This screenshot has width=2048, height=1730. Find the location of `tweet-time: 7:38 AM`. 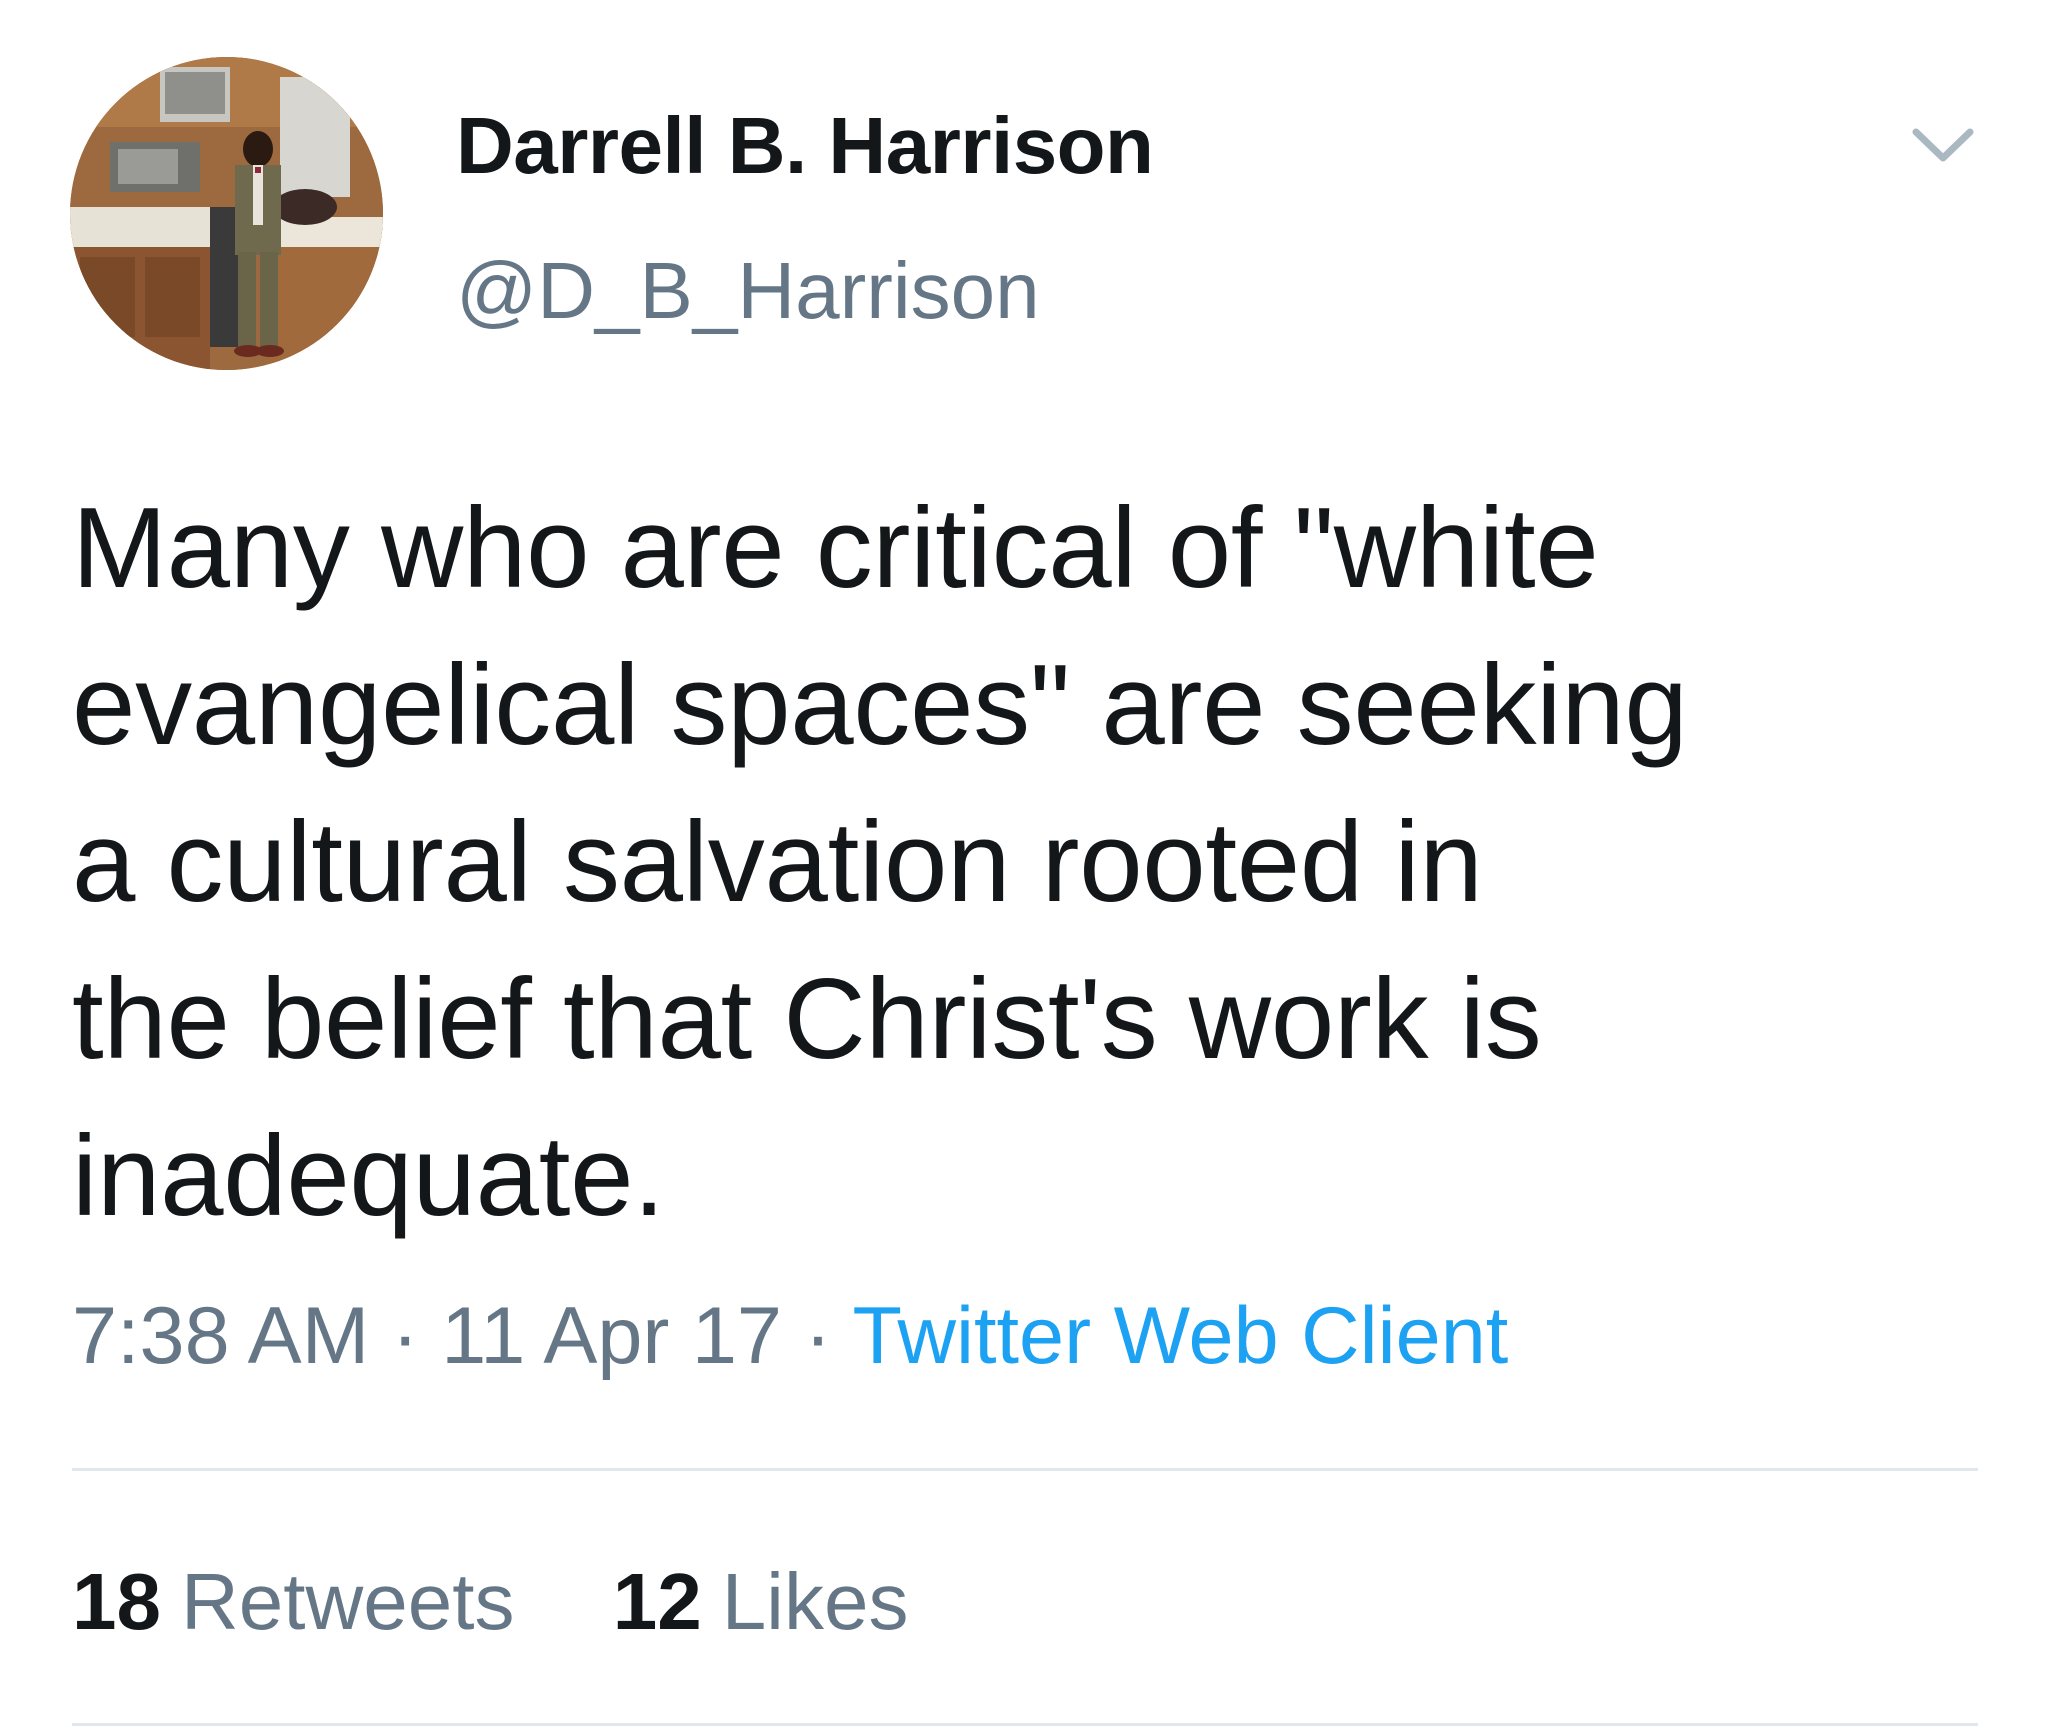

tweet-time: 7:38 AM is located at coordinates (220, 1336).